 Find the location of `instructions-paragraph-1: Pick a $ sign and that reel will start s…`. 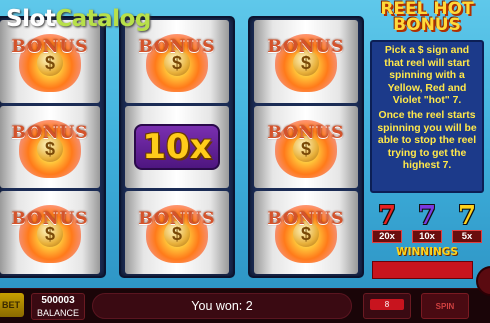

instructions-paragraph-1: Pick a $ sign and that reel will start s… is located at coordinates (427, 76).